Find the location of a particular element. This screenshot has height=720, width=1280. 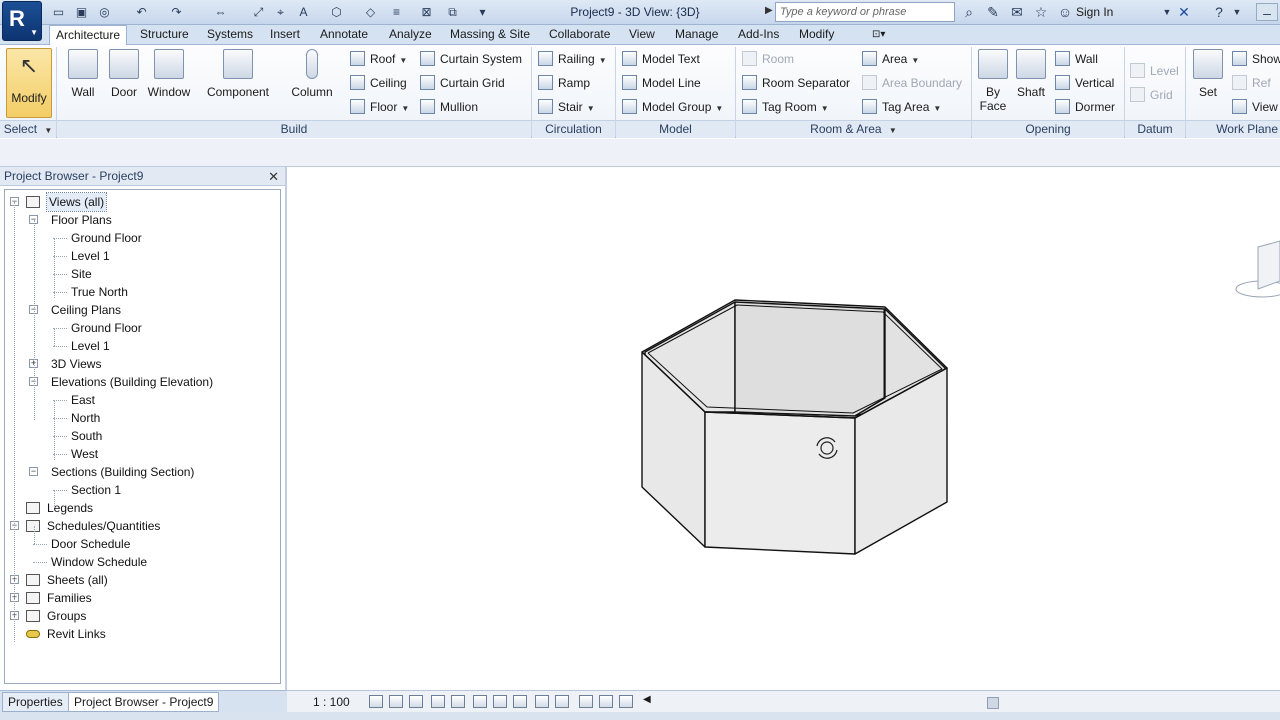

tree-item: Floor Plans is located at coordinates (81, 220).